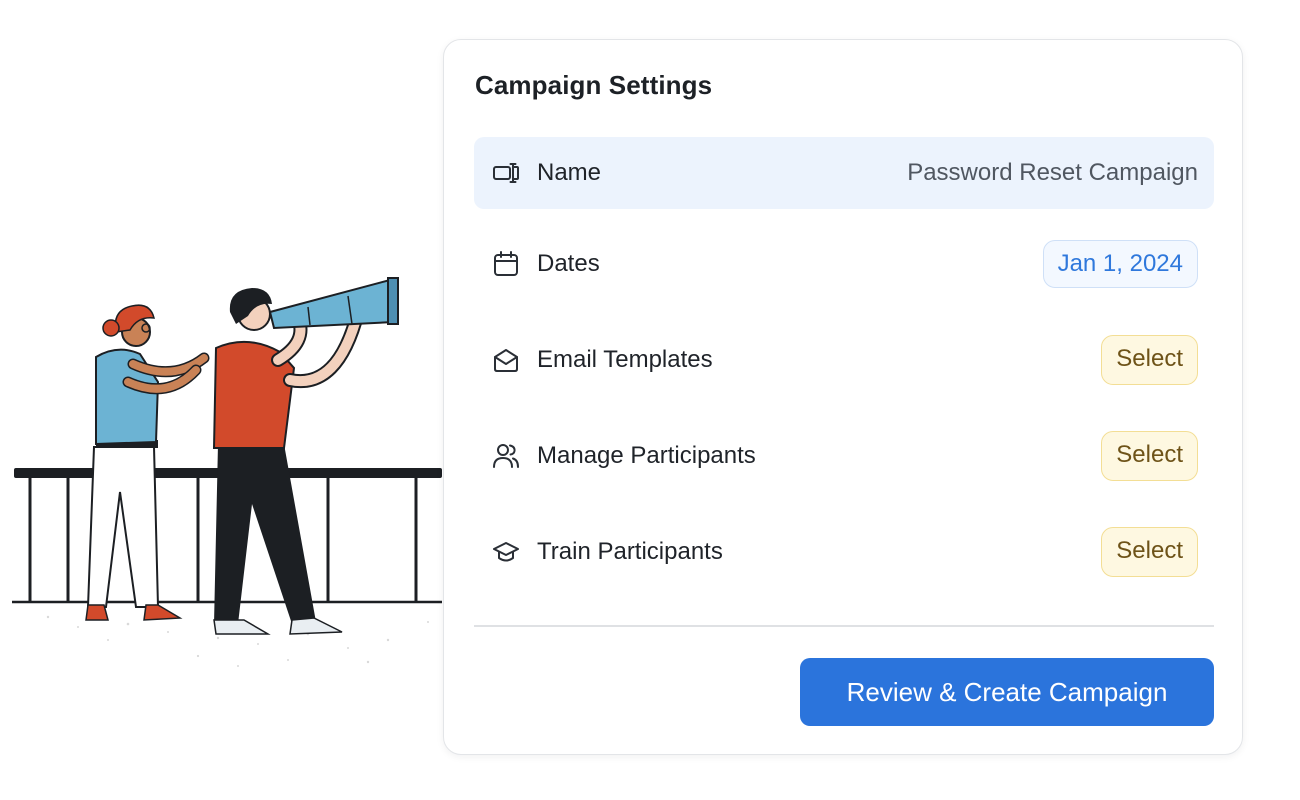 This screenshot has width=1300, height=800. I want to click on divider, so click(844, 626).